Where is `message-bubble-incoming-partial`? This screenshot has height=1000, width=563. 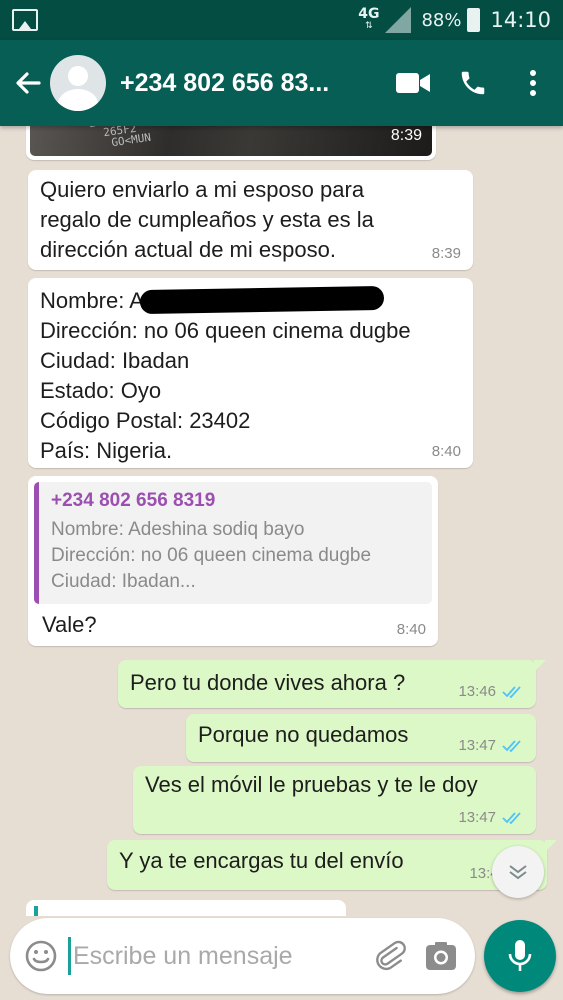
message-bubble-incoming-partial is located at coordinates (186, 908).